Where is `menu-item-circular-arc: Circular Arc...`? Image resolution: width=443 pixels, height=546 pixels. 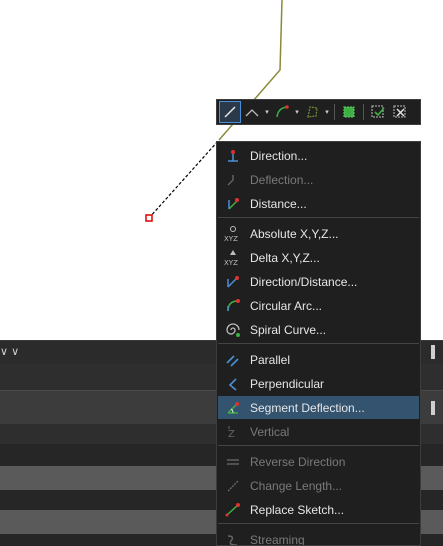 menu-item-circular-arc: Circular Arc... is located at coordinates (318, 305).